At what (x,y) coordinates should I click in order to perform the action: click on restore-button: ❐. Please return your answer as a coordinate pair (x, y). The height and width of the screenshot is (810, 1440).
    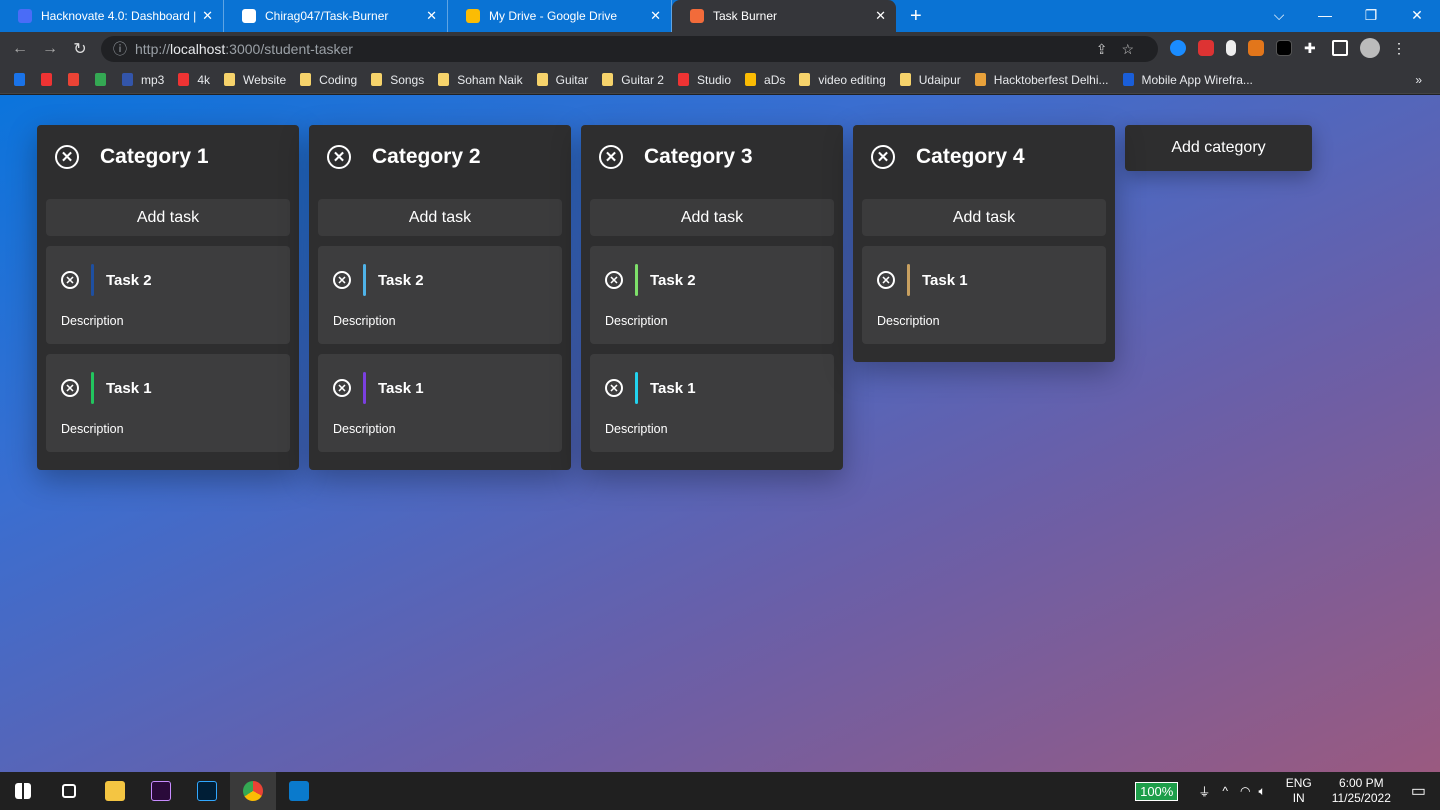
    Looking at the image, I should click on (1371, 15).